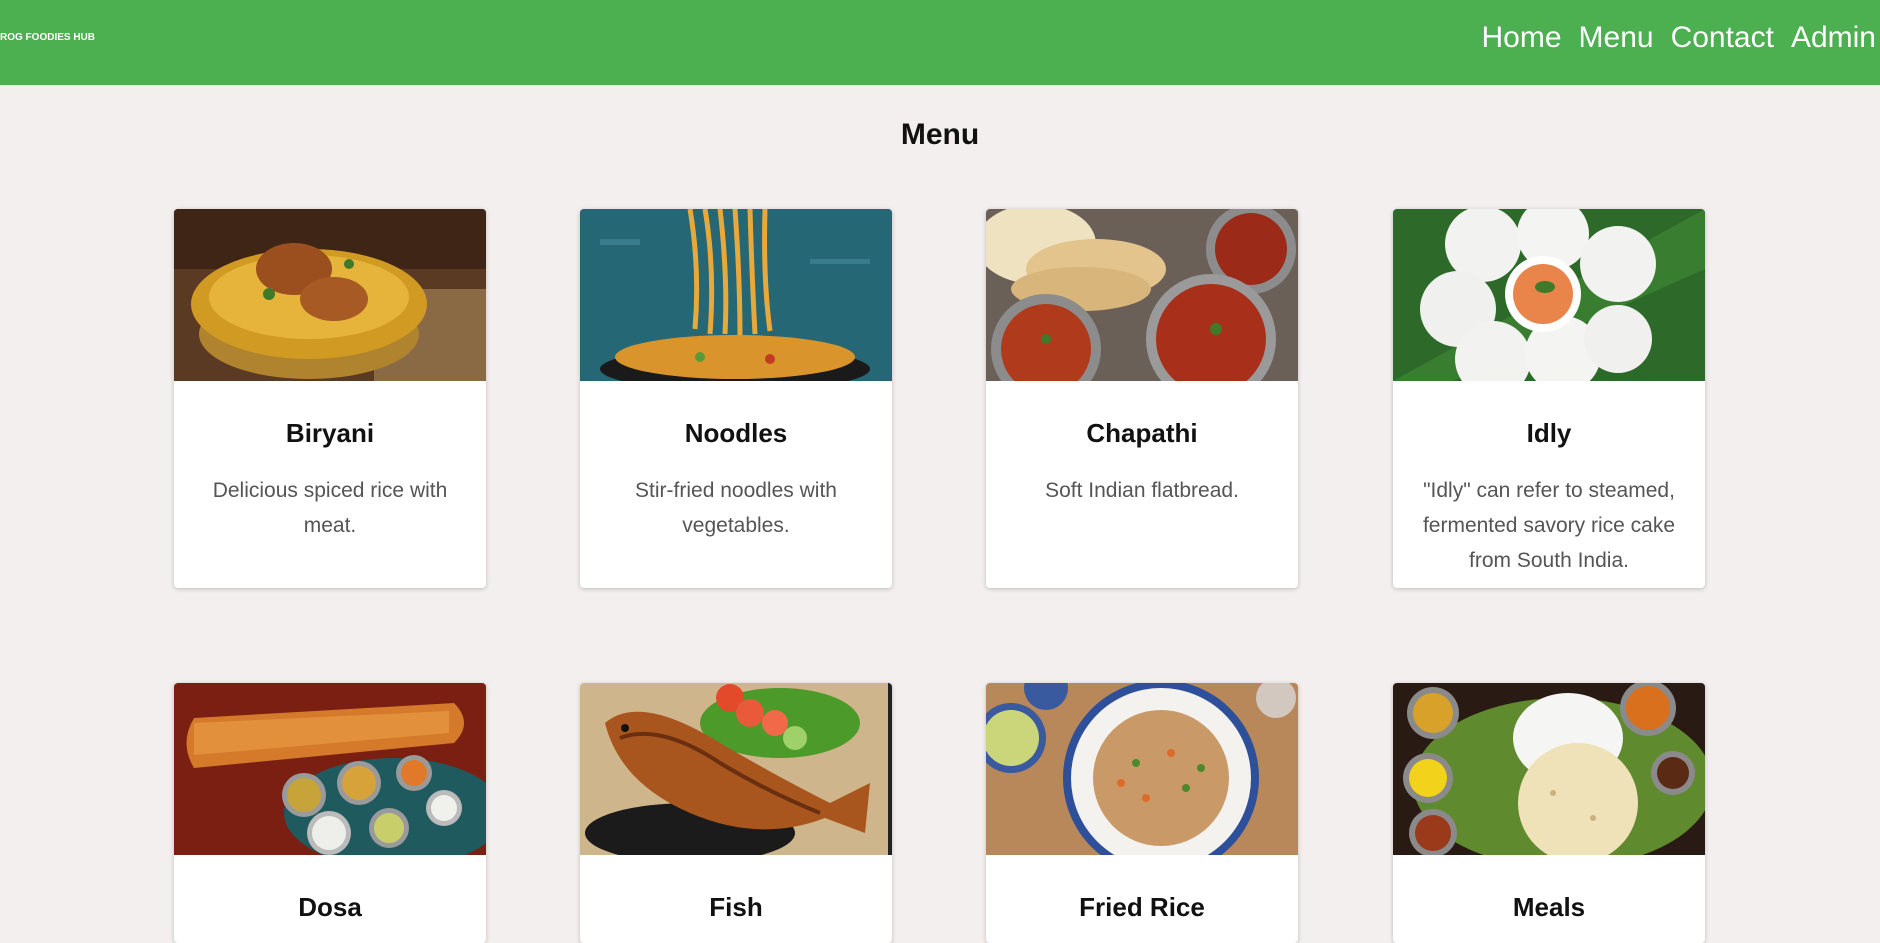 Image resolution: width=1880 pixels, height=943 pixels. Describe the element at coordinates (330, 398) in the screenshot. I see `menu-card-biryani: Biryani Delicious spiced rice with meat.` at that location.